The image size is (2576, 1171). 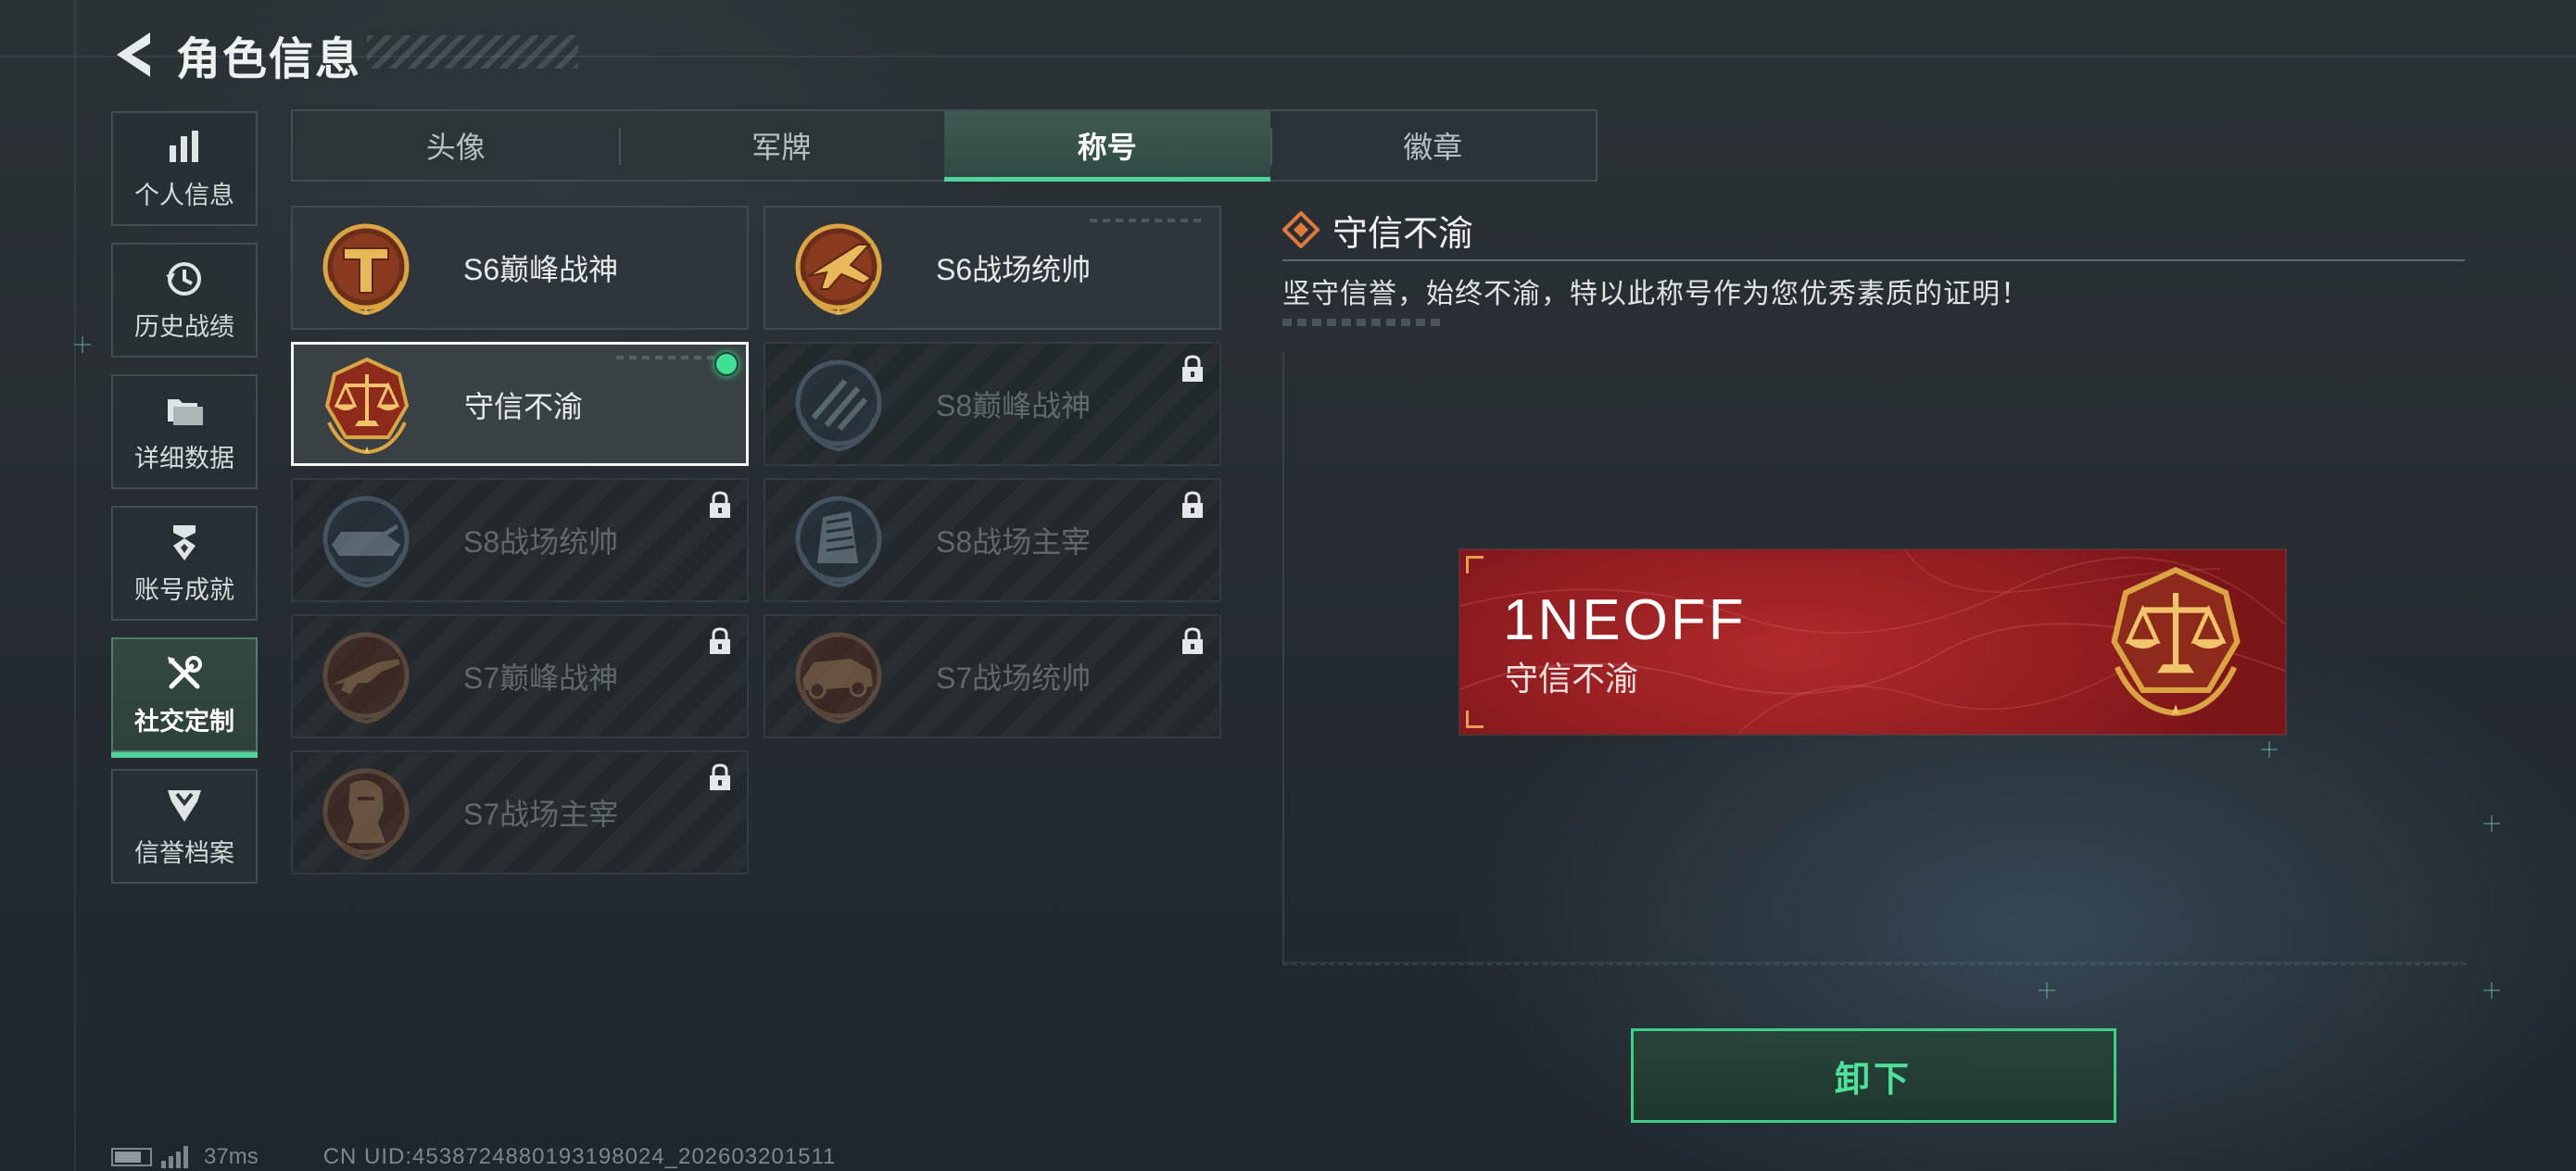 I want to click on title-card-s6-commander: S6战场统帅, so click(x=993, y=268).